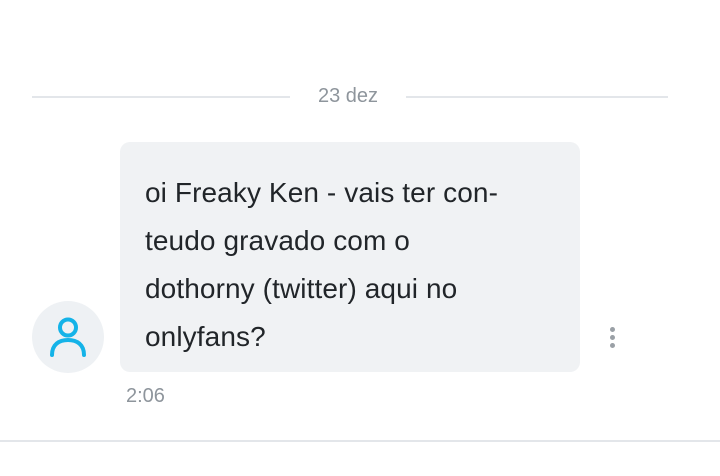 This screenshot has height=476, width=720. I want to click on date-separator-line-left, so click(161, 97).